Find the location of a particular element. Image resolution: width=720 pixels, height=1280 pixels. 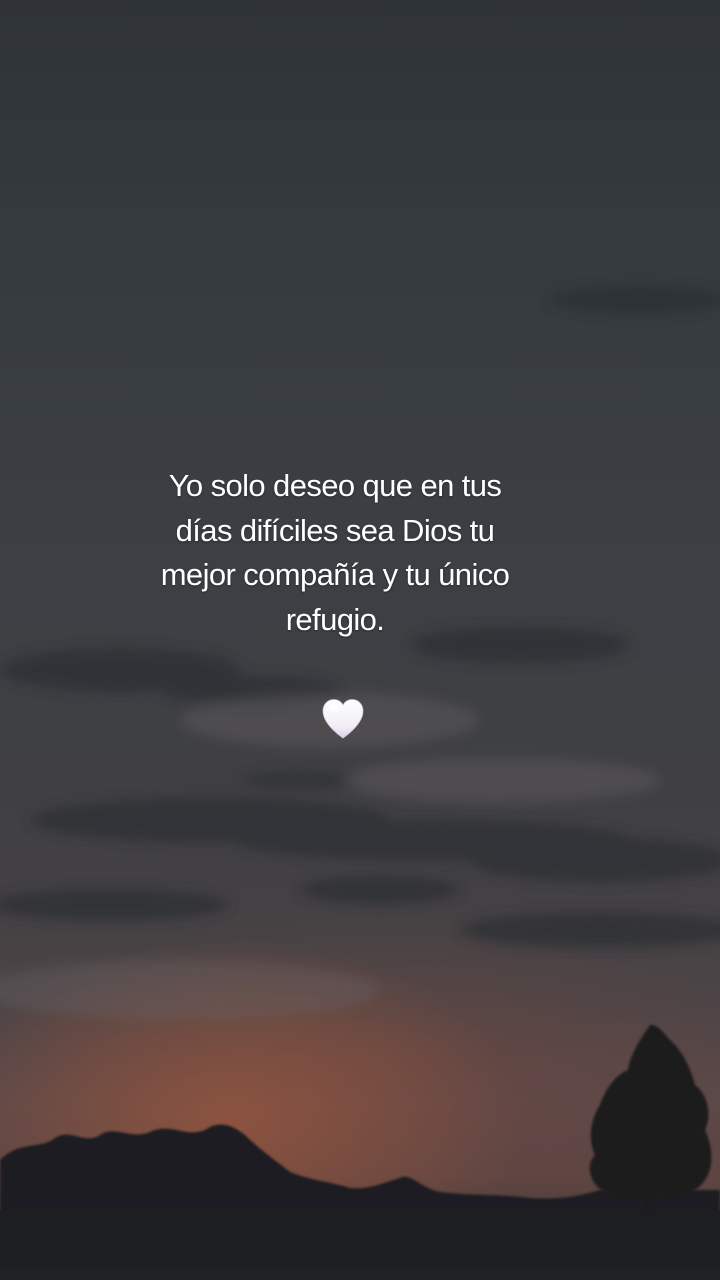

bottom-edge-bar is located at coordinates (360, 1274).